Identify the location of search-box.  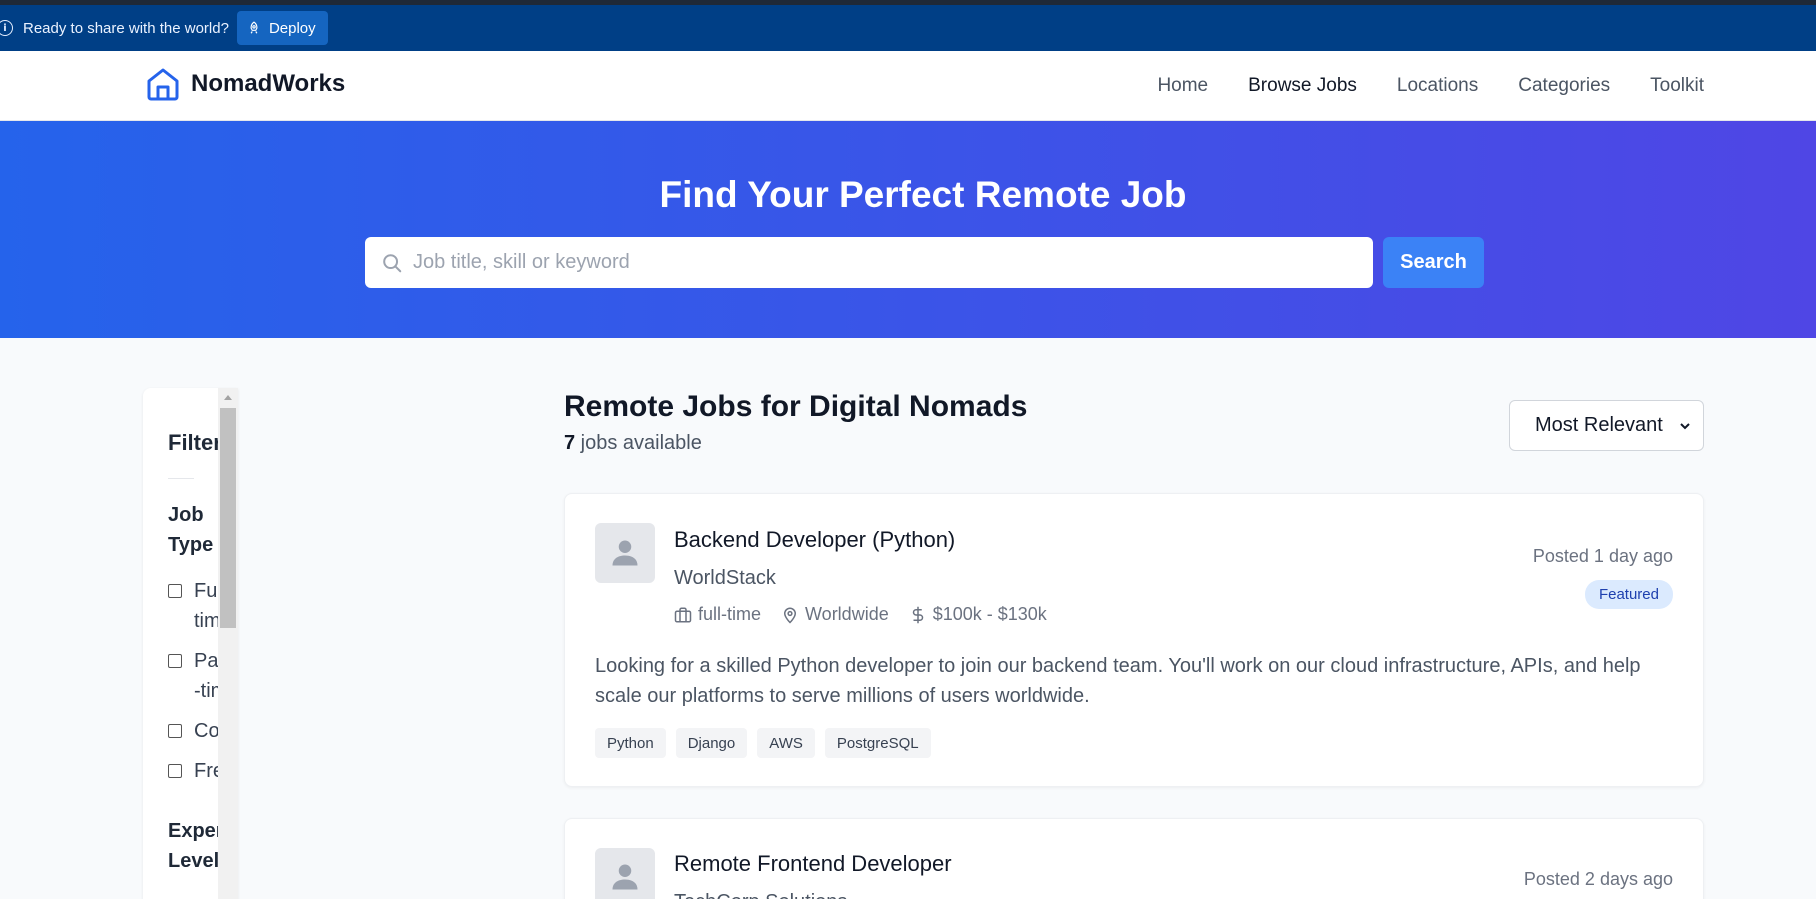
(869, 262).